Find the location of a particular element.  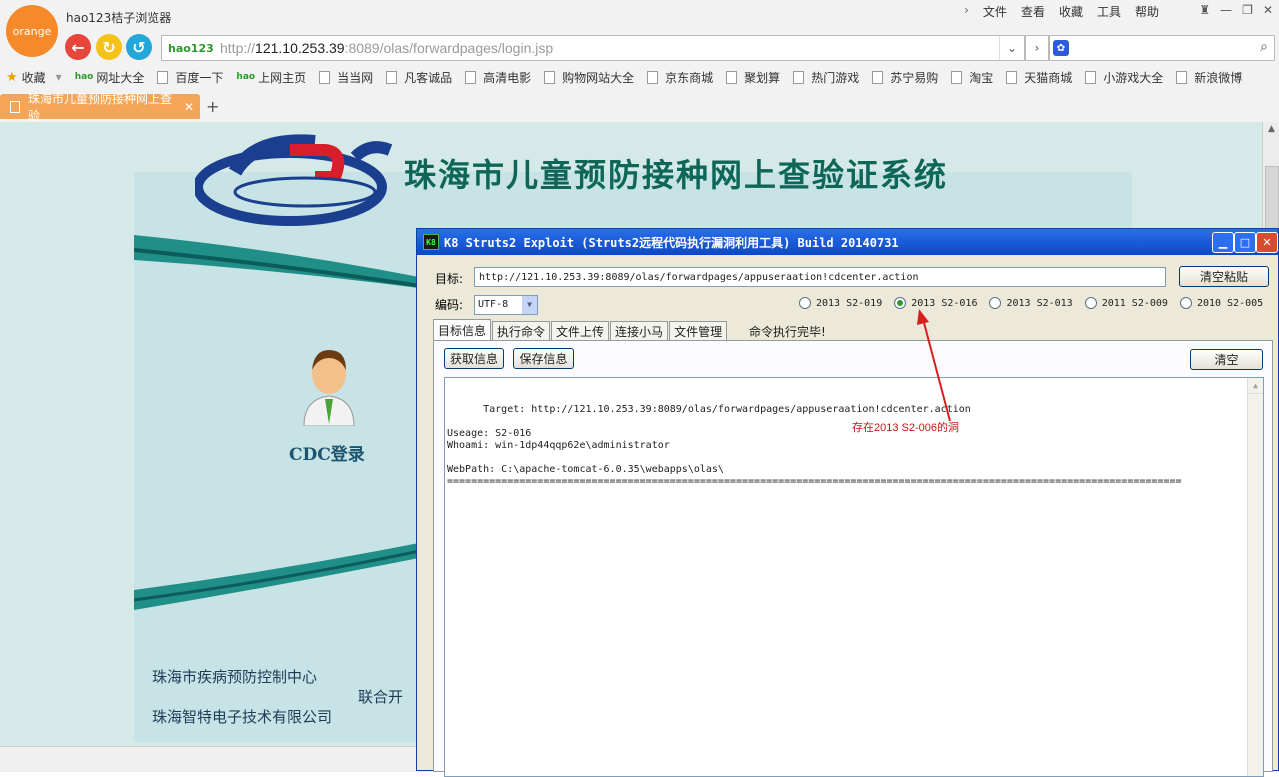

menu-view: 查看 is located at coordinates (1033, 11).